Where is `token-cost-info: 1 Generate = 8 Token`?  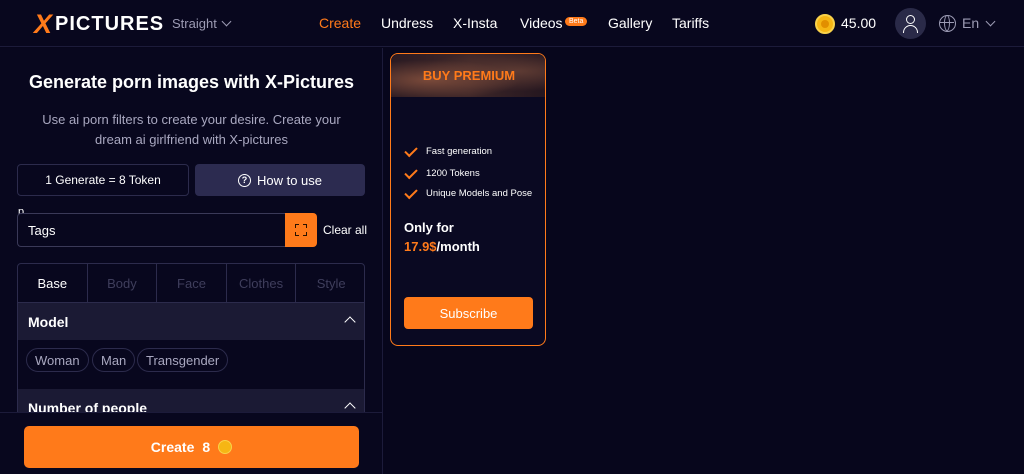 token-cost-info: 1 Generate = 8 Token is located at coordinates (103, 180).